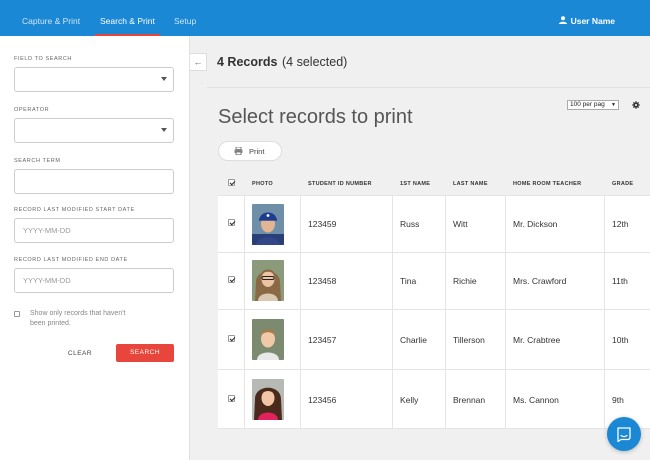 This screenshot has height=460, width=650. I want to click on search-term-input, so click(94, 181).